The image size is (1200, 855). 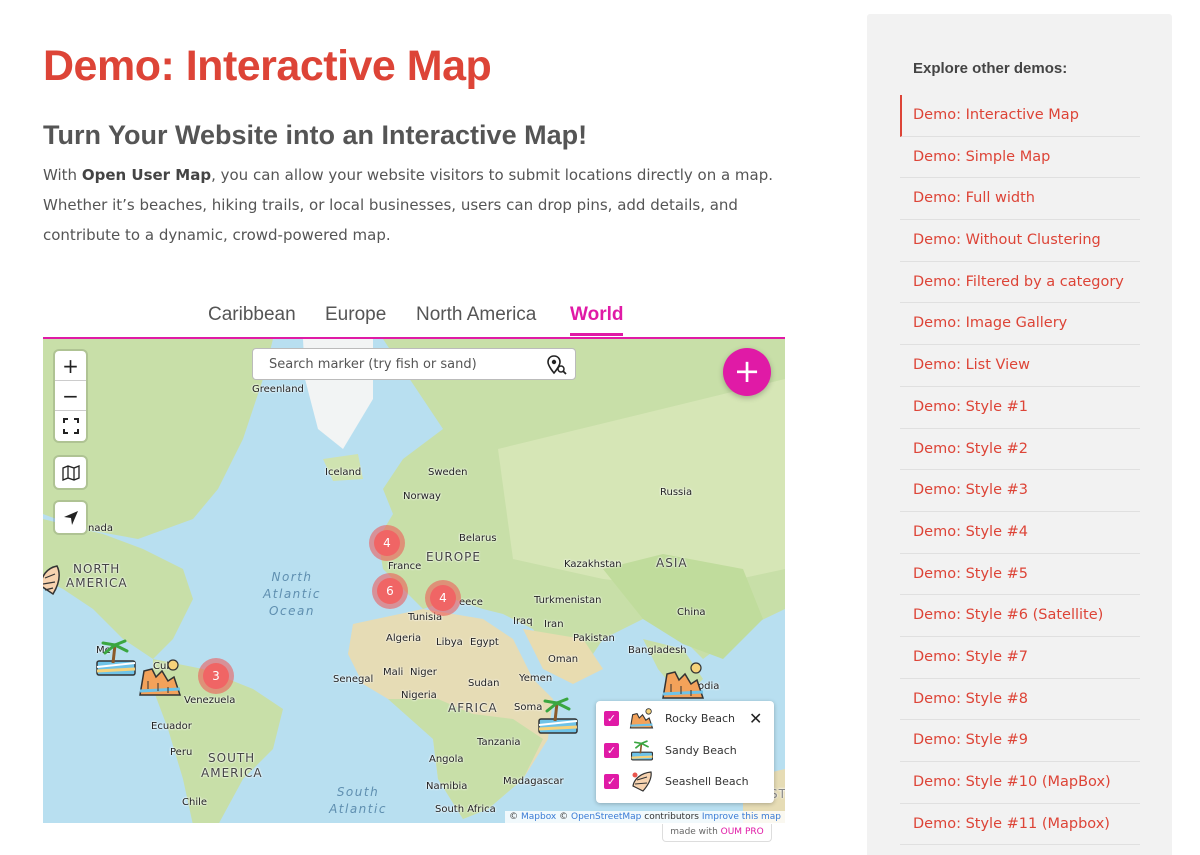 I want to click on checkbox-sandy-beach: ✓, so click(x=611, y=750).